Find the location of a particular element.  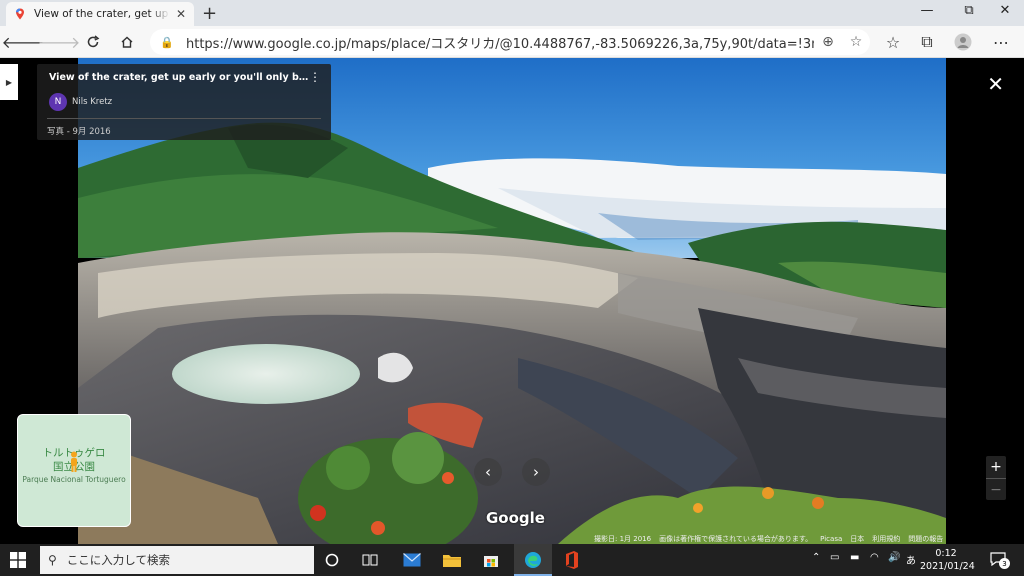

capture-date: 撮影日: 1月 2016 is located at coordinates (623, 538).